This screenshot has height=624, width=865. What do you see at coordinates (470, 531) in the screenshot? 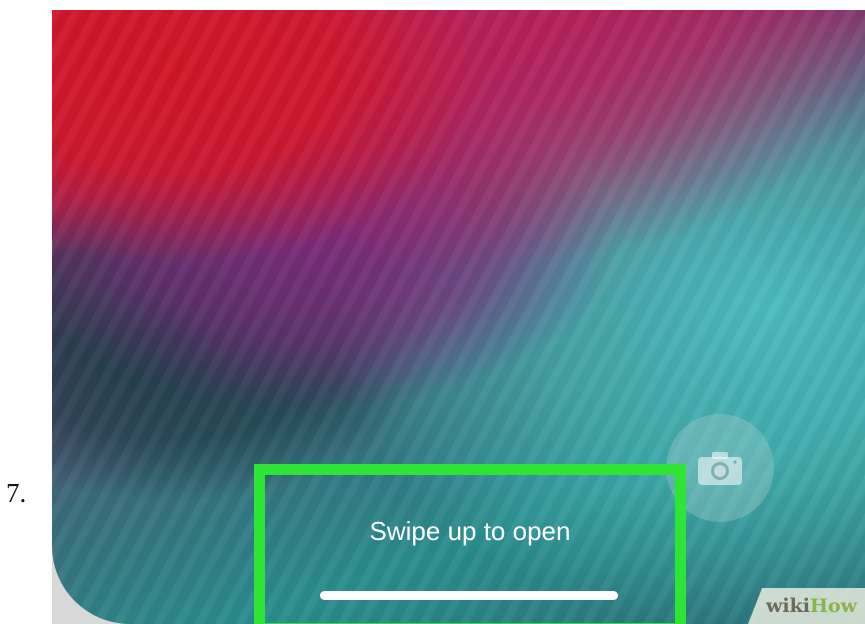
I see `swipe-up-label: Swipe up to open` at bounding box center [470, 531].